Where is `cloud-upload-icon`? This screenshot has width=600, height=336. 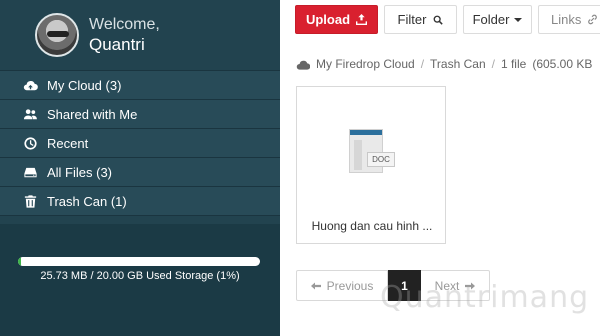 cloud-upload-icon is located at coordinates (30, 85).